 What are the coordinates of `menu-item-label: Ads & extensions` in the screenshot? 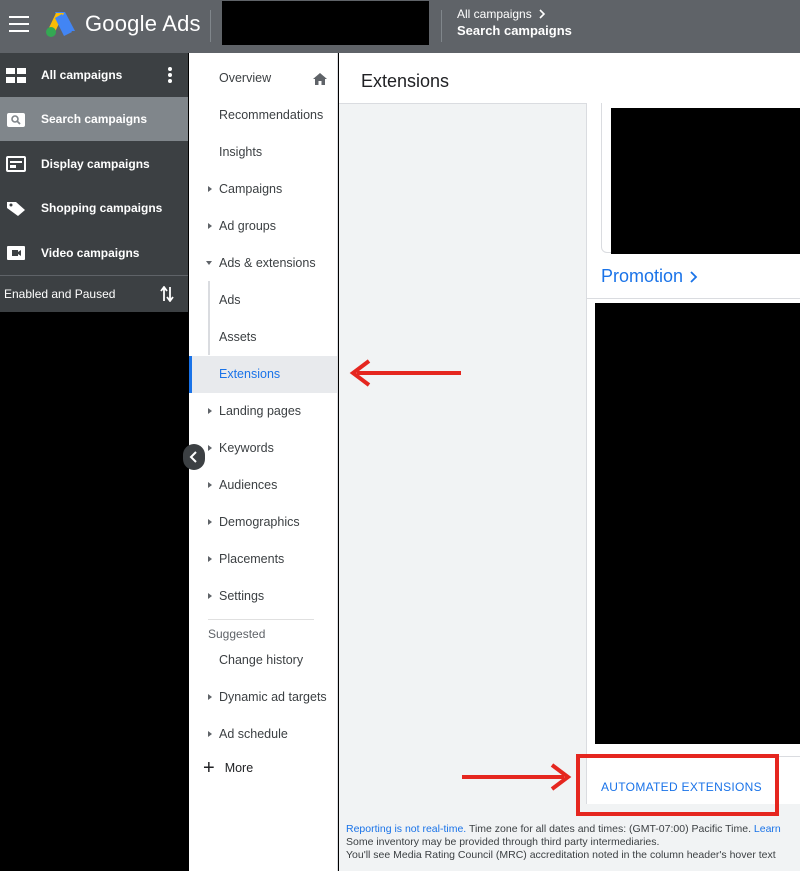 It's located at (267, 263).